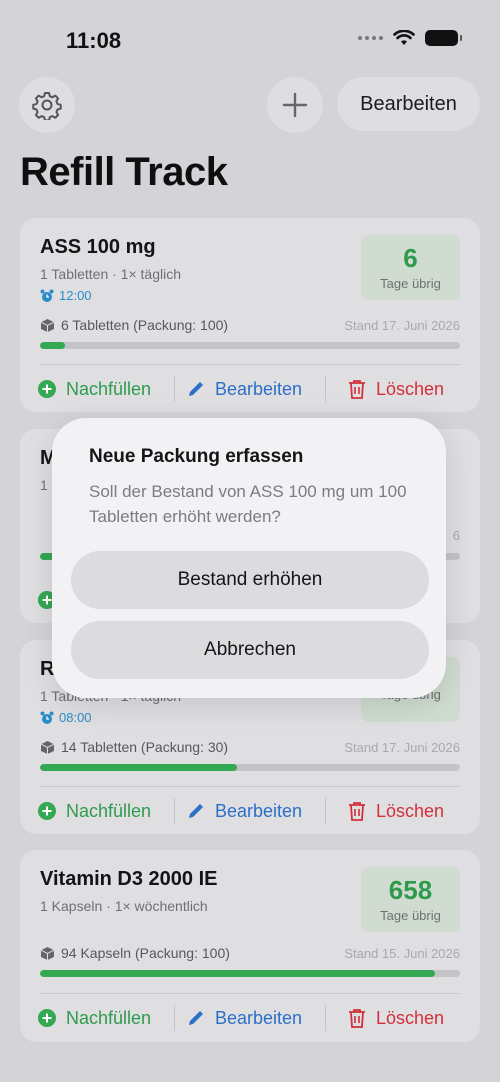 The height and width of the screenshot is (1082, 500). I want to click on medication-name: Vitamin D3 2000 IE, so click(129, 879).